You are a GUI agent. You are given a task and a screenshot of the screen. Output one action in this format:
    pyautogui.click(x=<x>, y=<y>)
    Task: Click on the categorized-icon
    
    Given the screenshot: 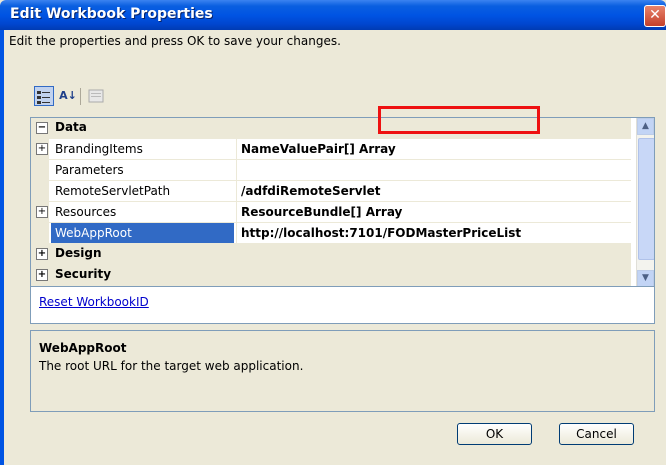 What is the action you would take?
    pyautogui.click(x=43, y=97)
    